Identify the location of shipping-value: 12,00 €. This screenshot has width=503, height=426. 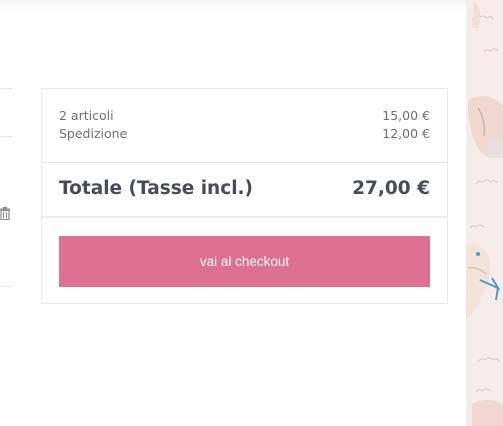
(406, 133).